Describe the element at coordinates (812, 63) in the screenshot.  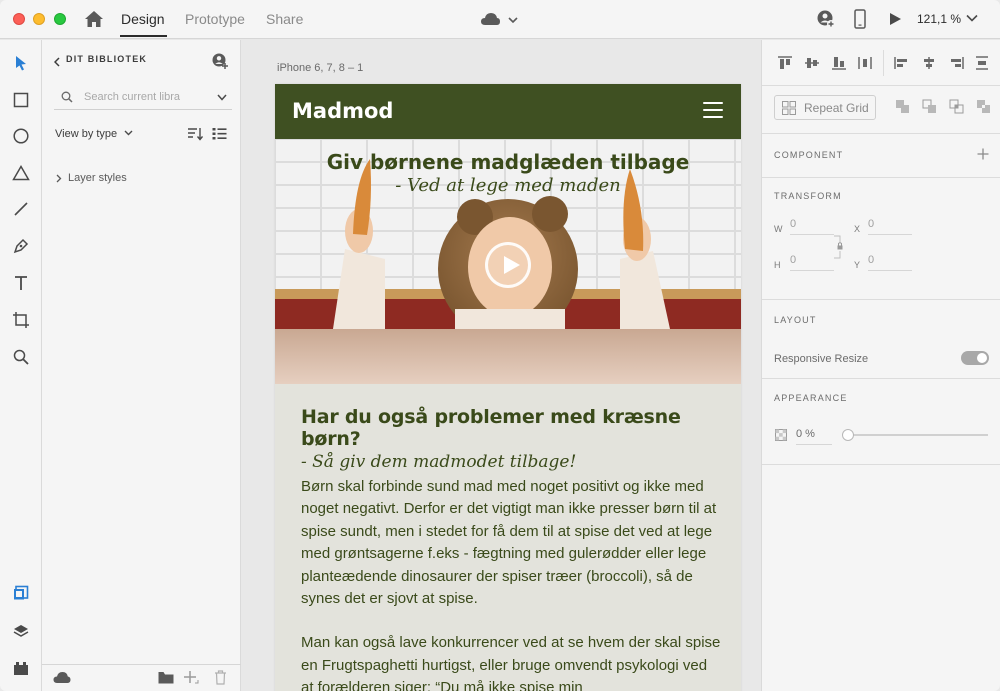
I see `align-middle-icon` at that location.